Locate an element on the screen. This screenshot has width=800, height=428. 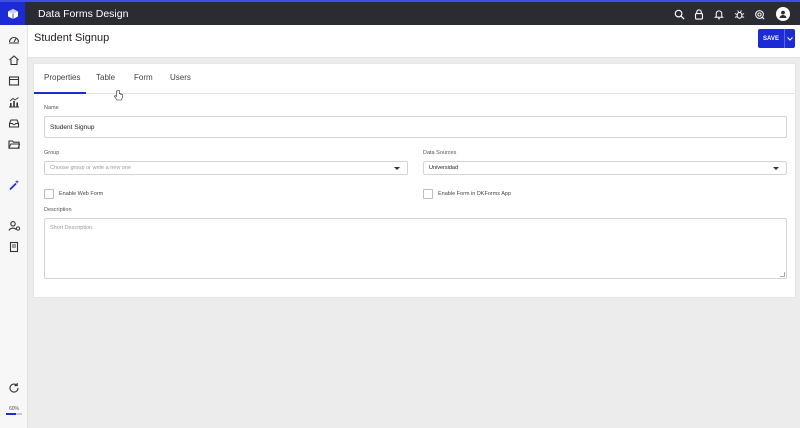
enable-web-form-label: Enable Web Form is located at coordinates (81, 194).